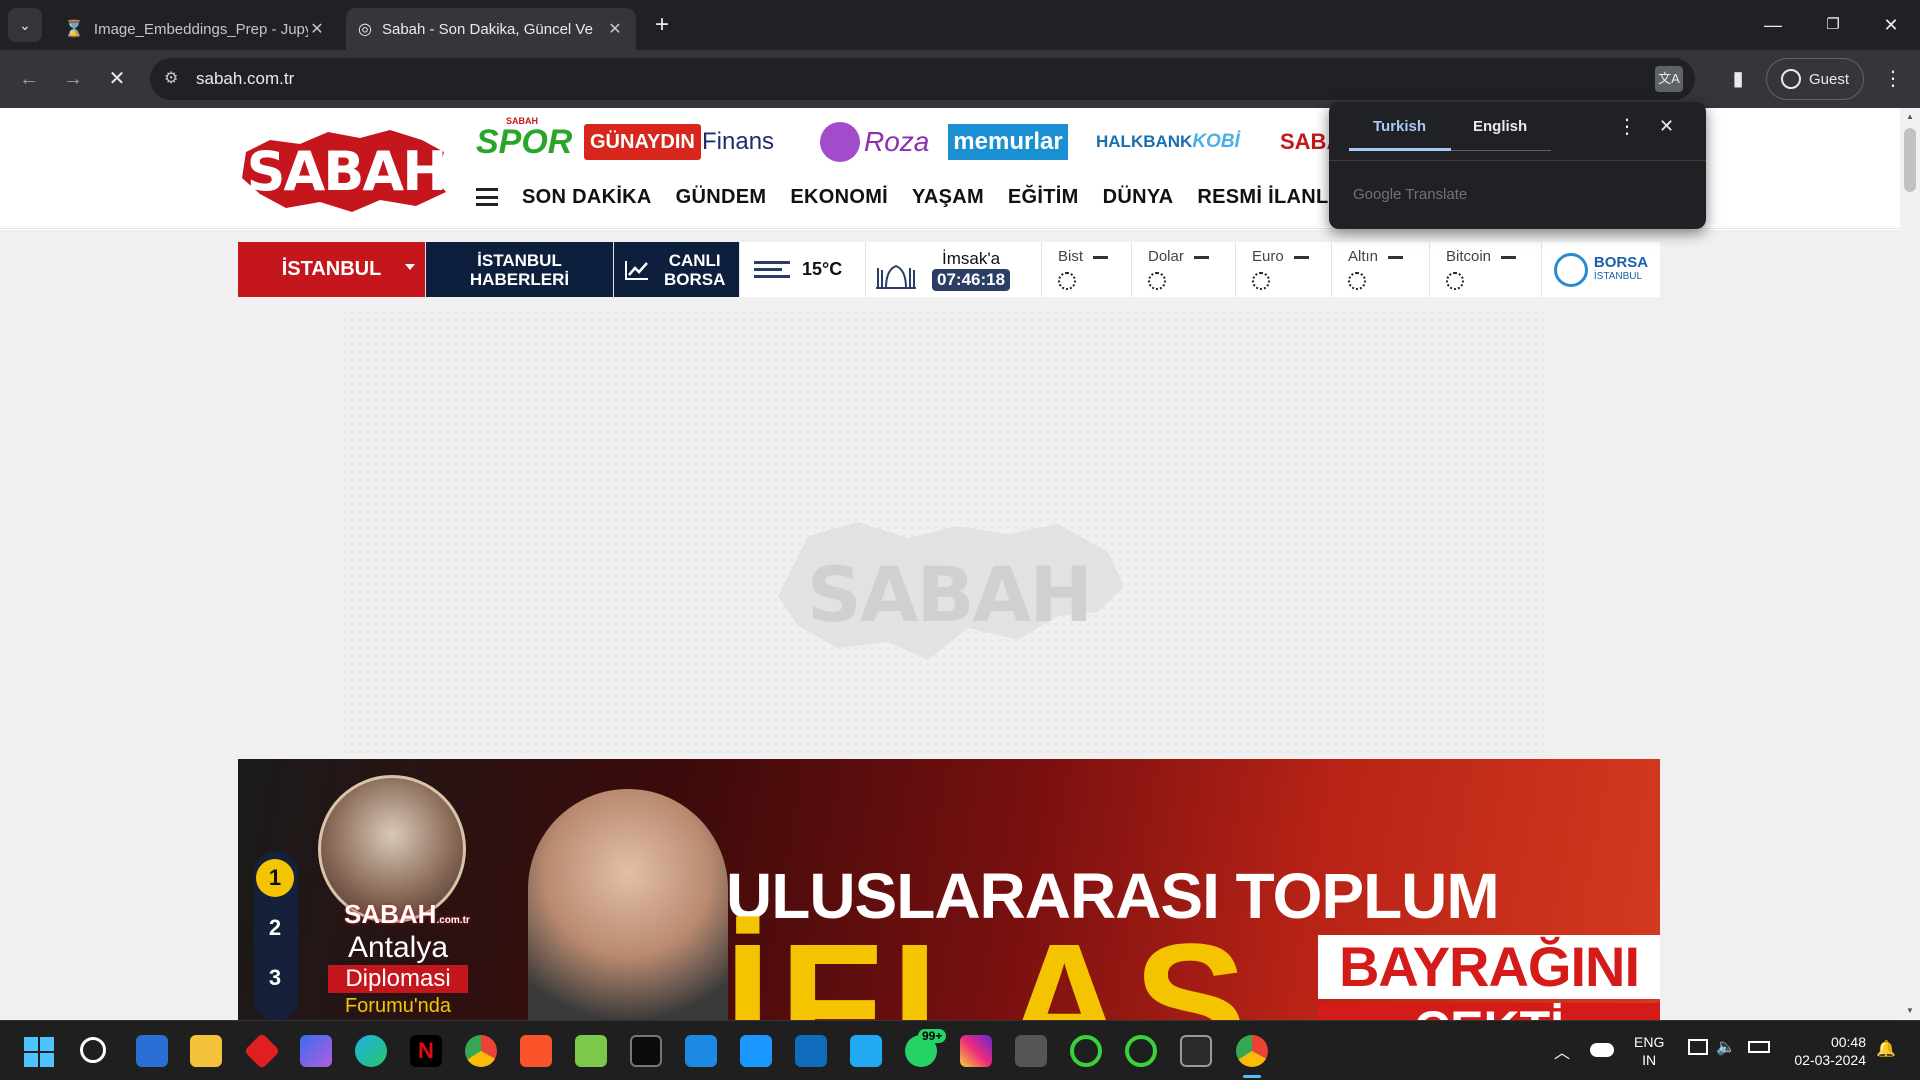  Describe the element at coordinates (1562, 1051) in the screenshot. I see `tray-chevron-icon: ︿` at that location.